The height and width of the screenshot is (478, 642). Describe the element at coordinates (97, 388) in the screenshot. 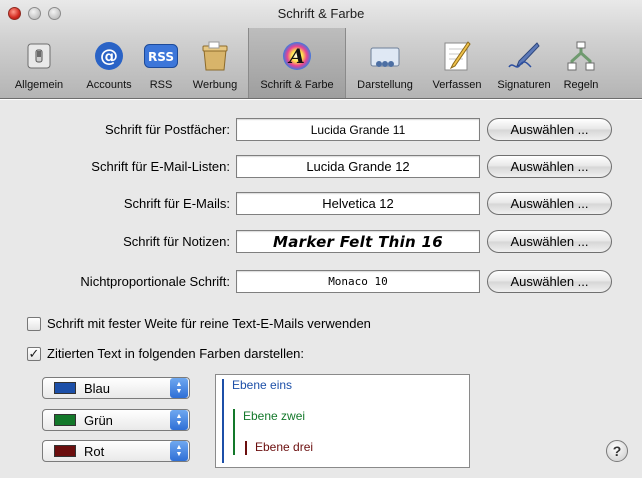

I see `popup-label: Blau` at that location.